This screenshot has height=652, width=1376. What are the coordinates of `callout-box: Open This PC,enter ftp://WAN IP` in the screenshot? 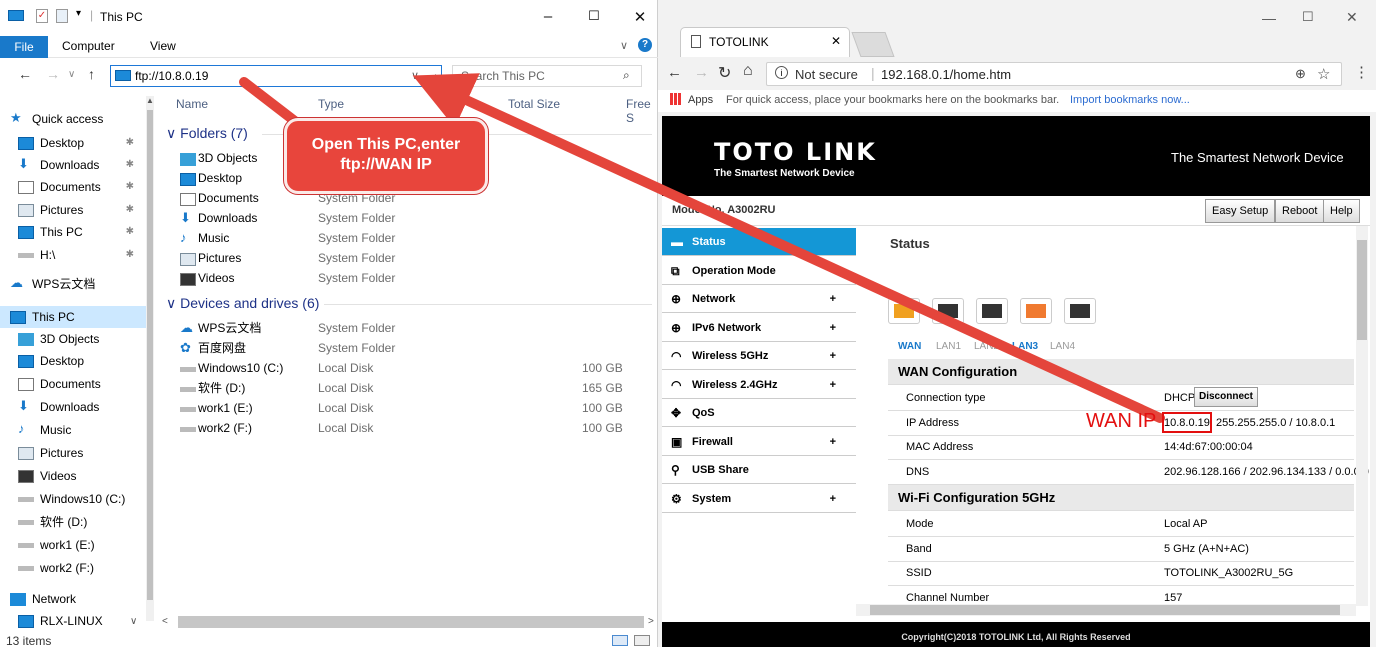 It's located at (386, 156).